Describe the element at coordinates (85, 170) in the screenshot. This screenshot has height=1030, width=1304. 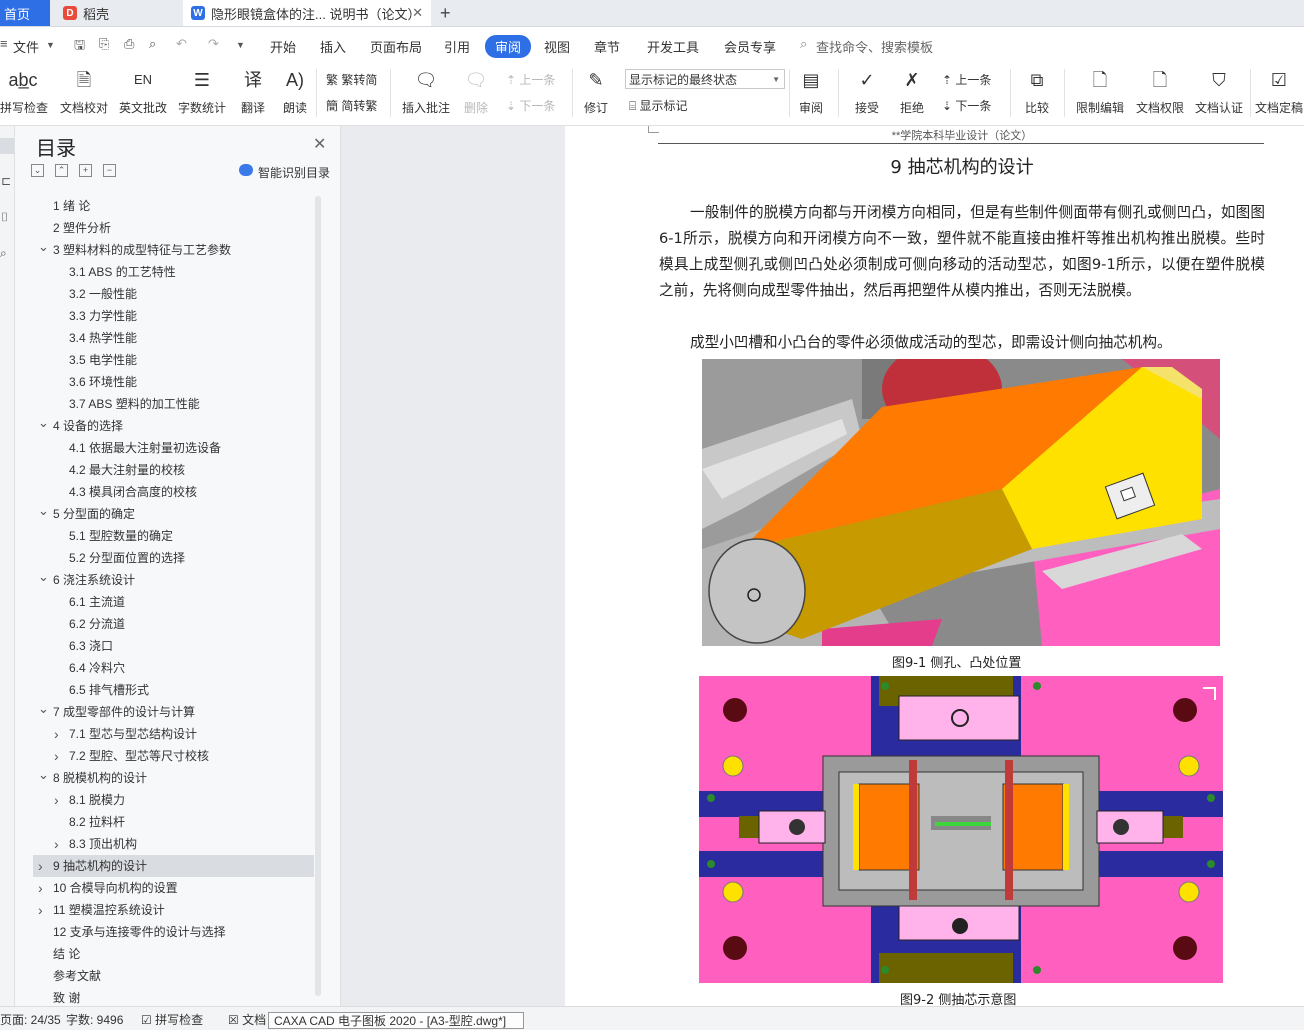
I see `add-heading-icon: +` at that location.